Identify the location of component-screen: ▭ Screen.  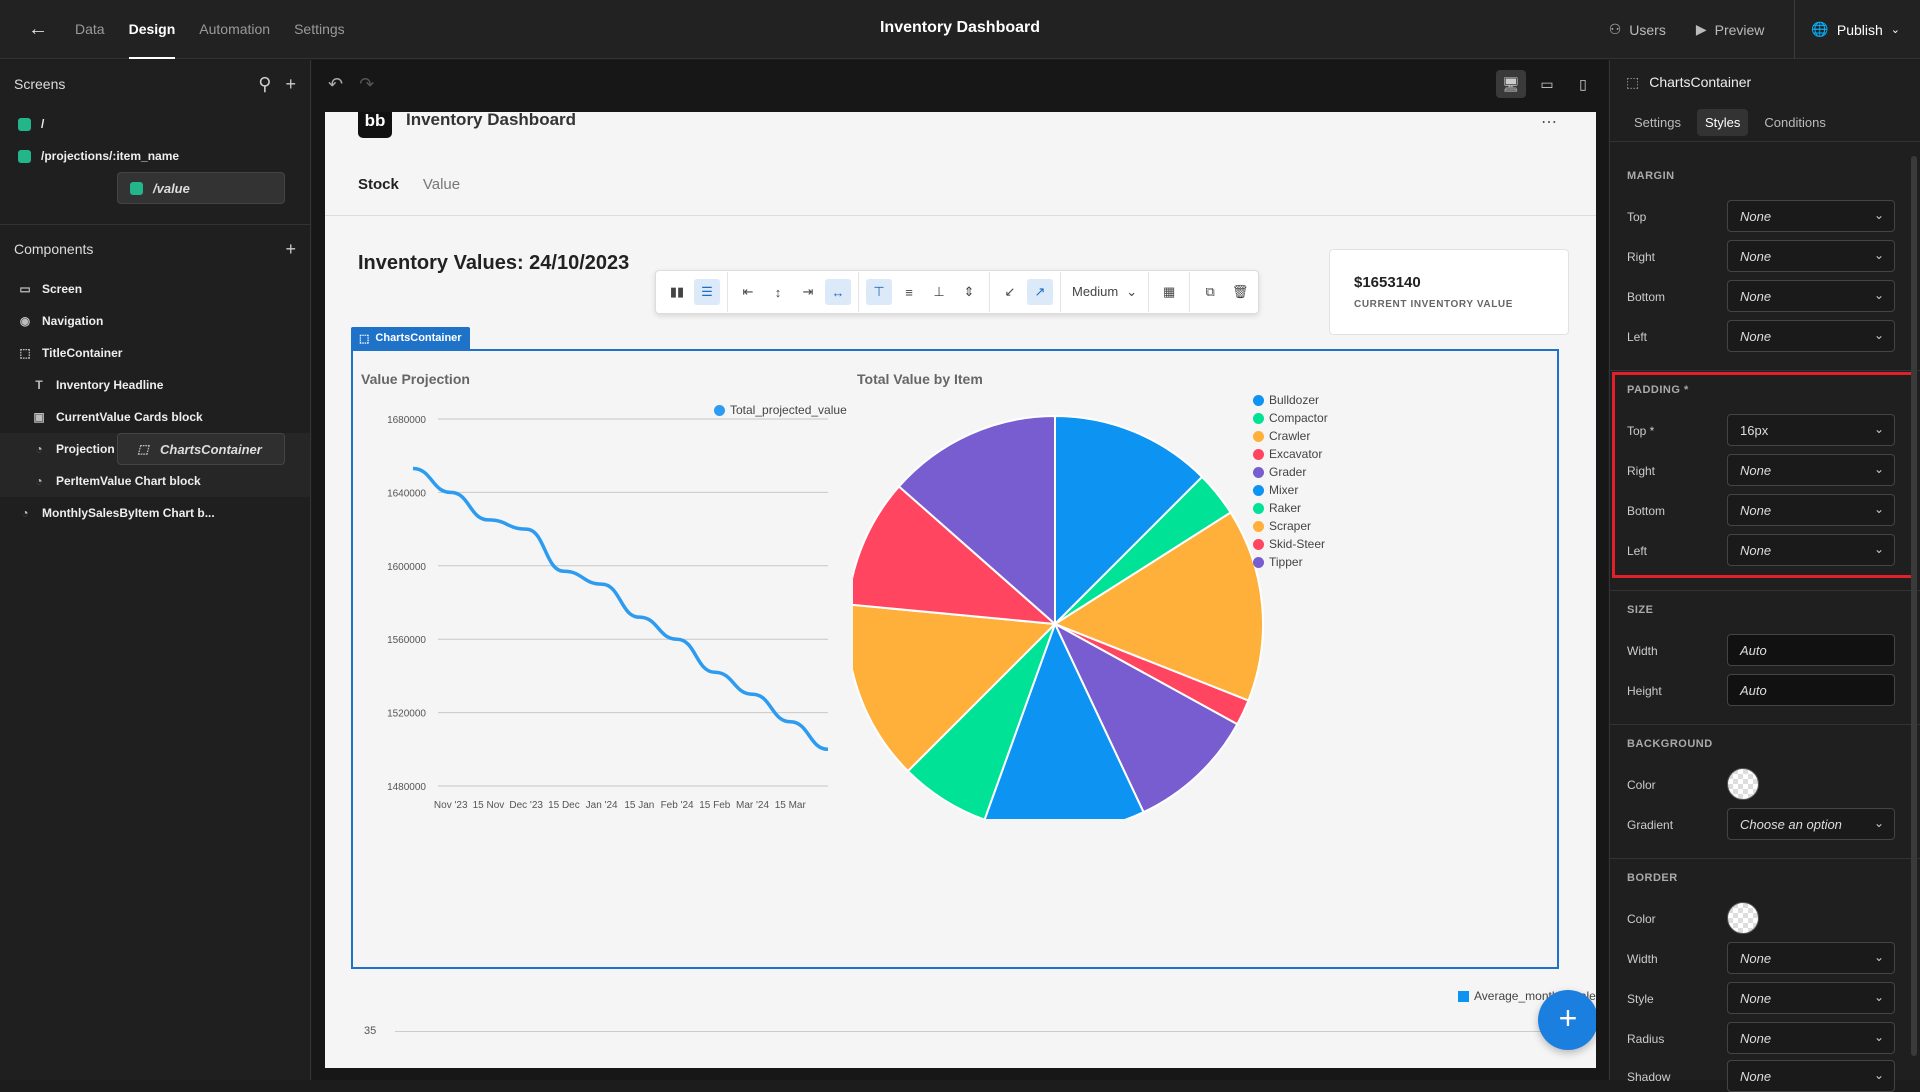
(155, 289).